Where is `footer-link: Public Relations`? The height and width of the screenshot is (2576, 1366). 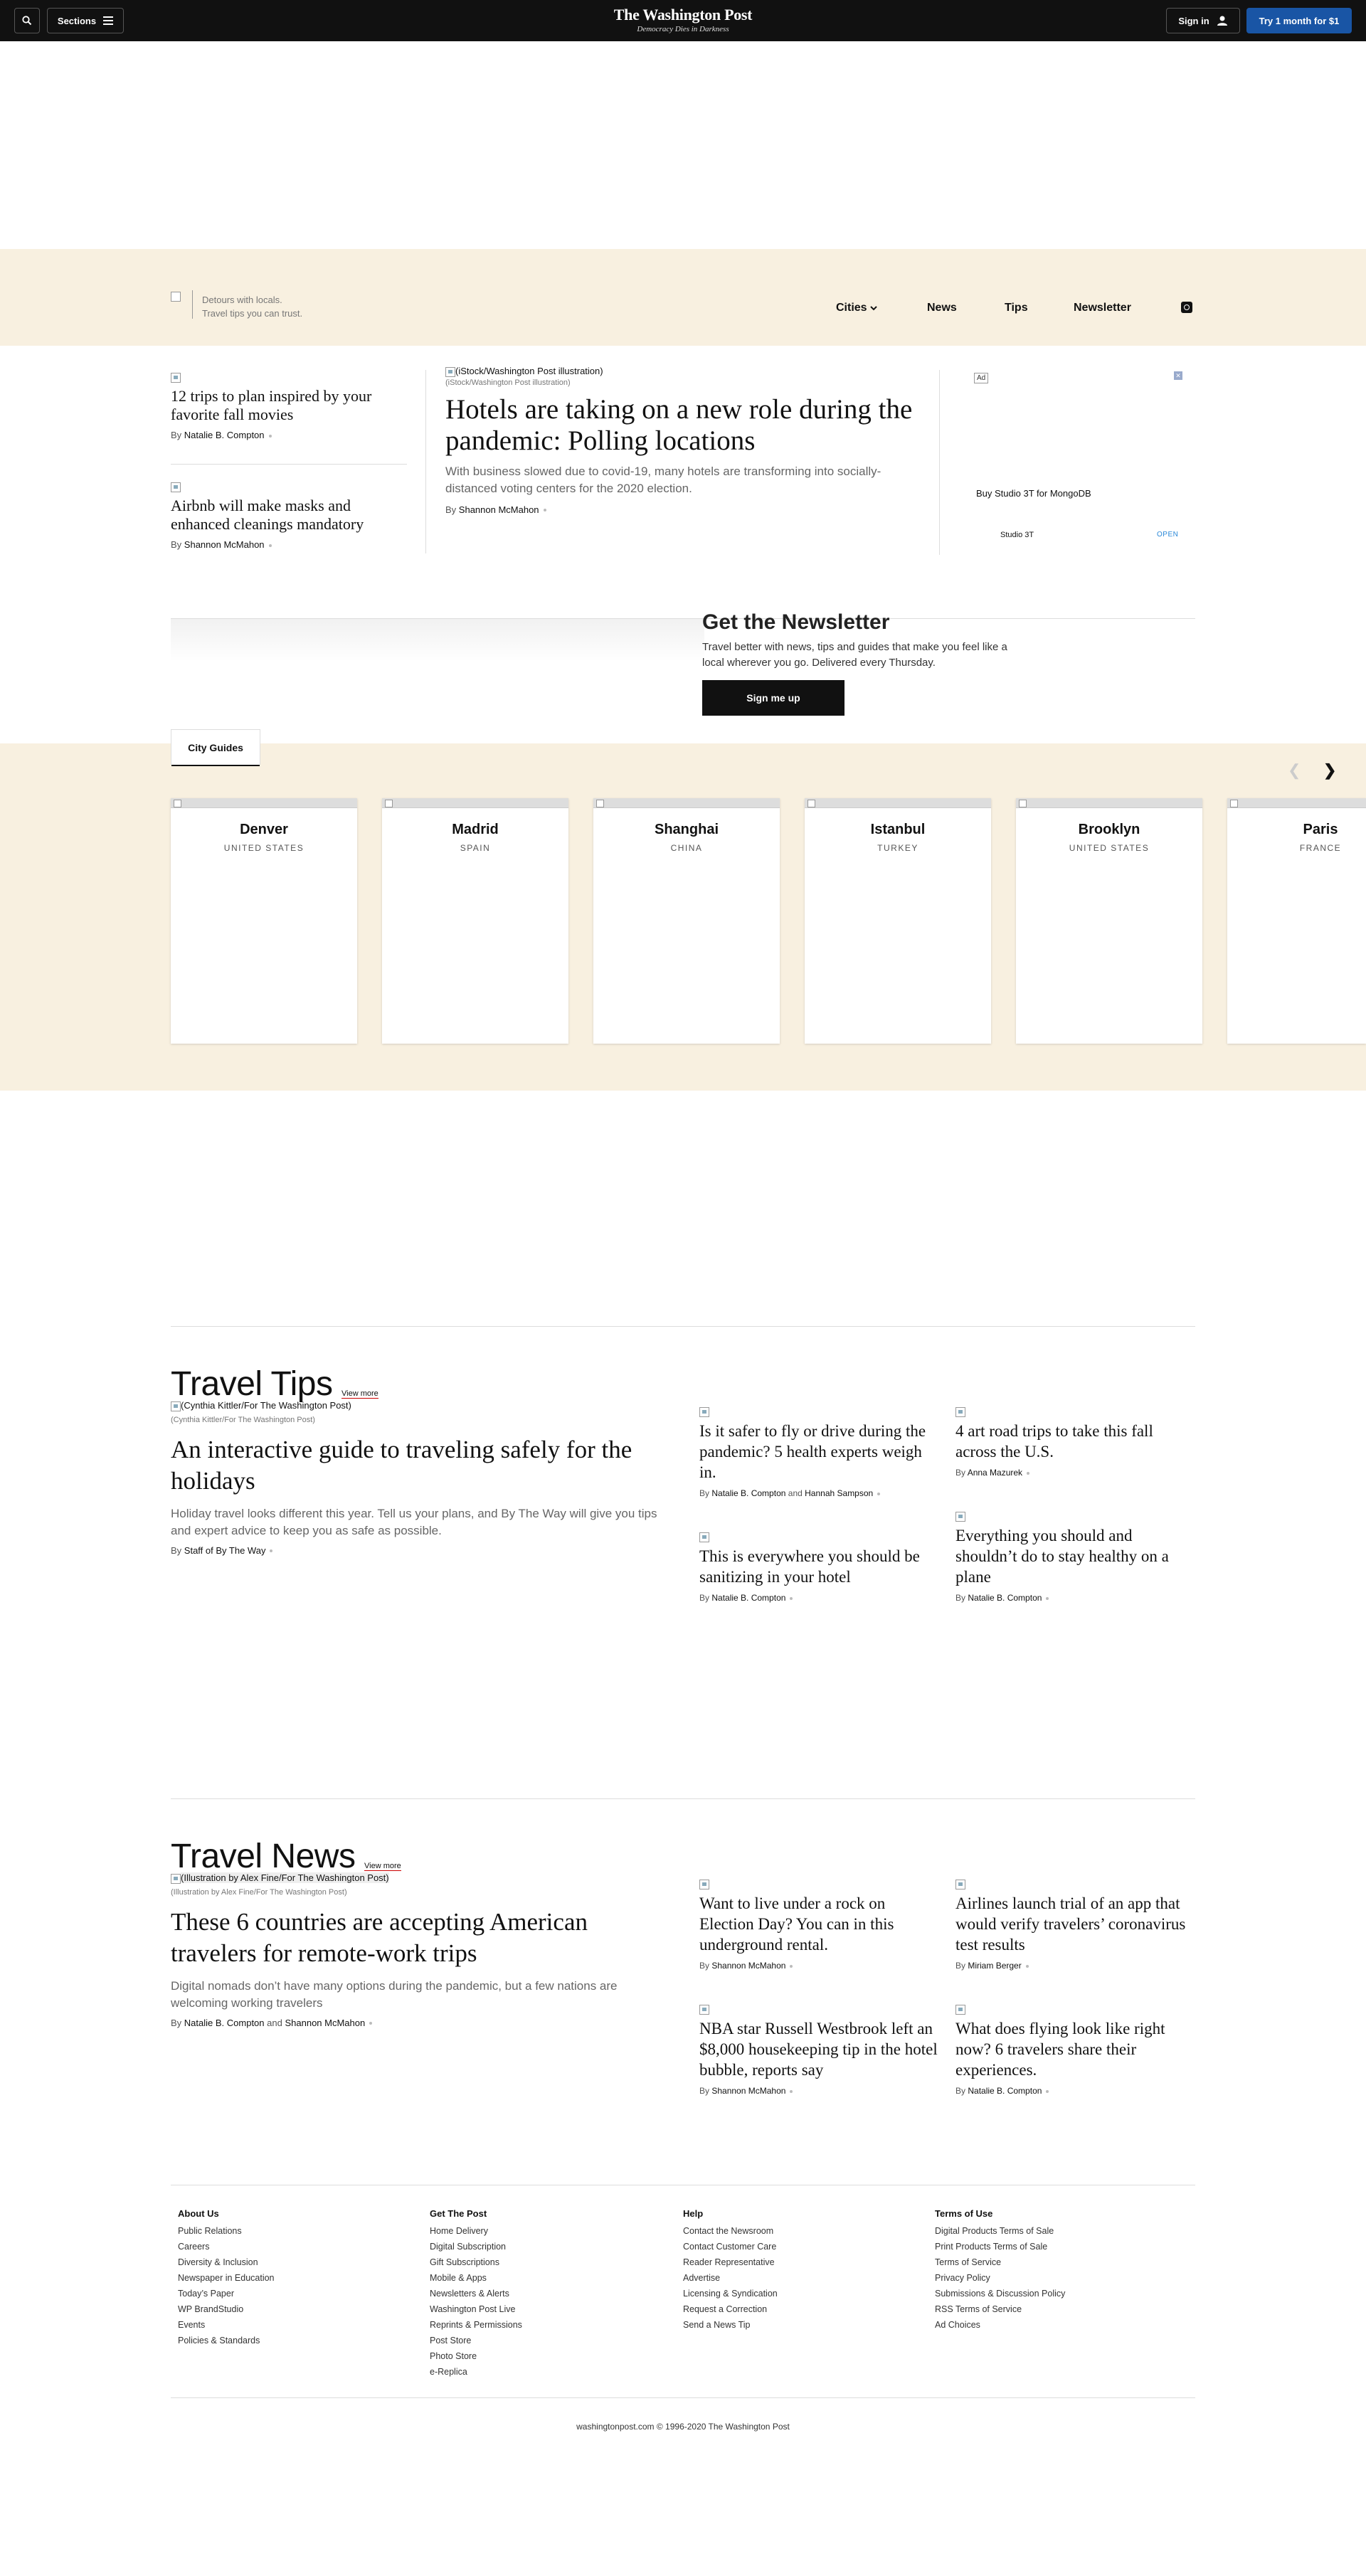
footer-link: Public Relations is located at coordinates (227, 2231).